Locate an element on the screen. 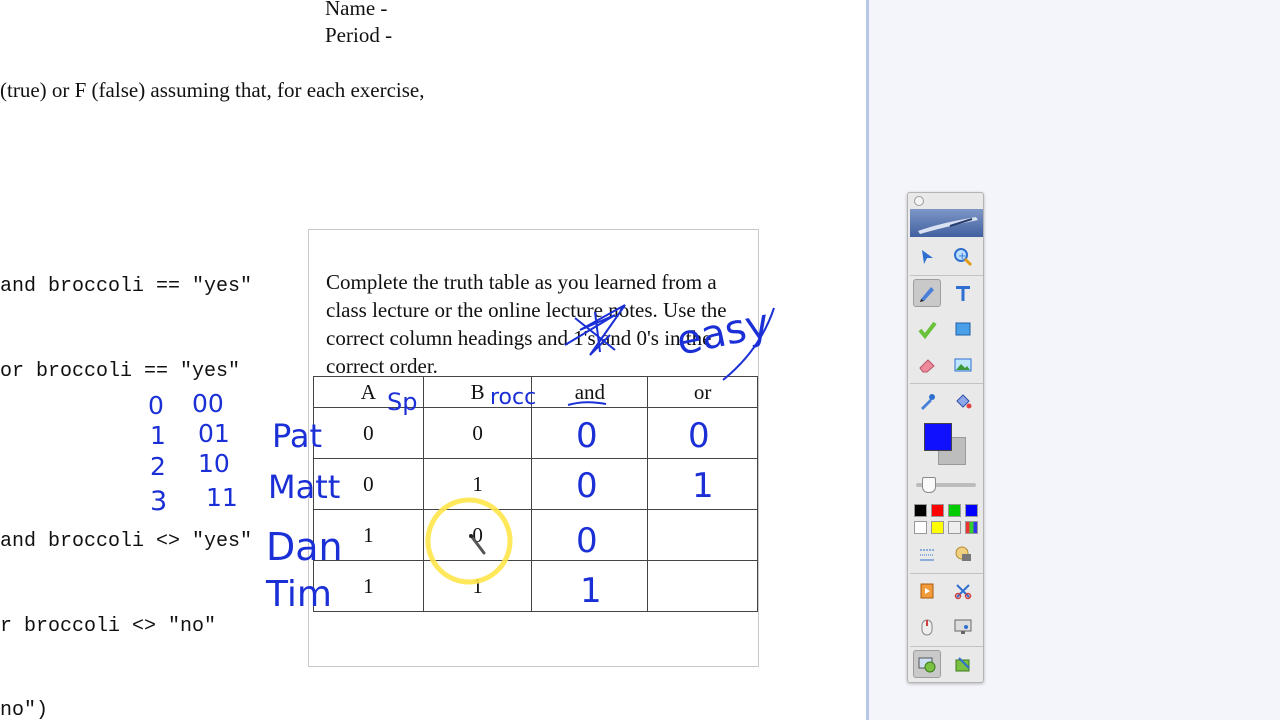 The image size is (1280, 720). rectangle-icon is located at coordinates (963, 329).